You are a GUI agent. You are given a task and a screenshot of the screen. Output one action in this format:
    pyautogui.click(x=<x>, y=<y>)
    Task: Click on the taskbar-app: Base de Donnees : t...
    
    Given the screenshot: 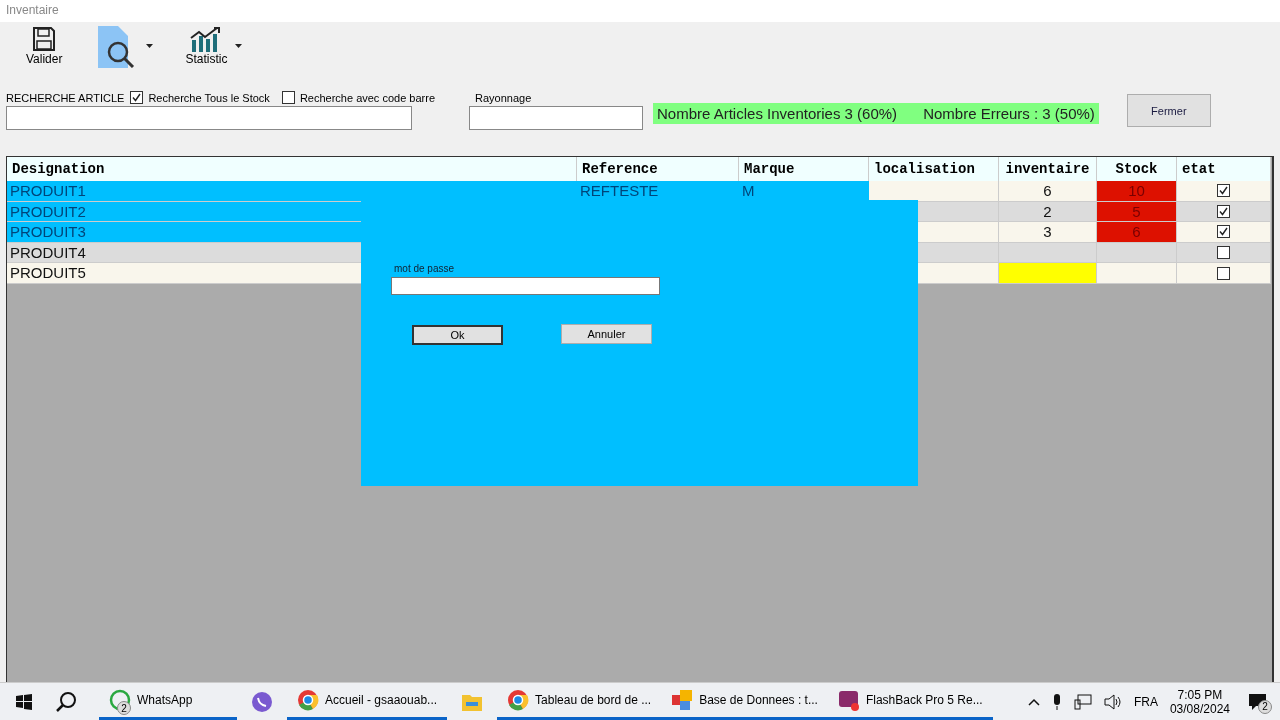 What is the action you would take?
    pyautogui.click(x=744, y=701)
    